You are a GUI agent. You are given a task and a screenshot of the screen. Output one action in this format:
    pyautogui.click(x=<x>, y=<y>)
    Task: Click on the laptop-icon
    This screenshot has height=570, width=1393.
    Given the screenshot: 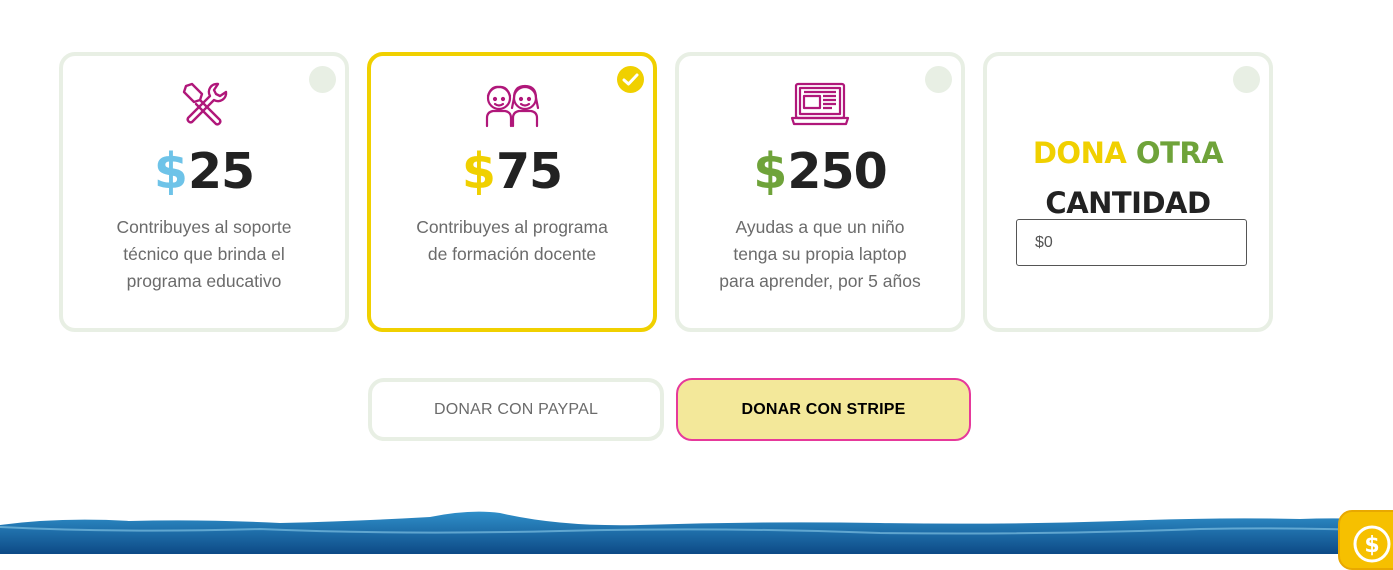 What is the action you would take?
    pyautogui.click(x=820, y=104)
    